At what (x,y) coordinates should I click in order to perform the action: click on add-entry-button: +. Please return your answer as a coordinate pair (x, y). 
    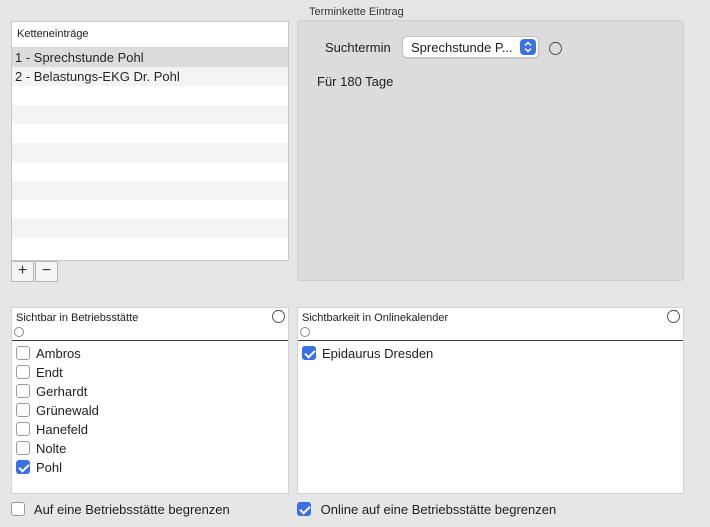
    Looking at the image, I should click on (22, 271).